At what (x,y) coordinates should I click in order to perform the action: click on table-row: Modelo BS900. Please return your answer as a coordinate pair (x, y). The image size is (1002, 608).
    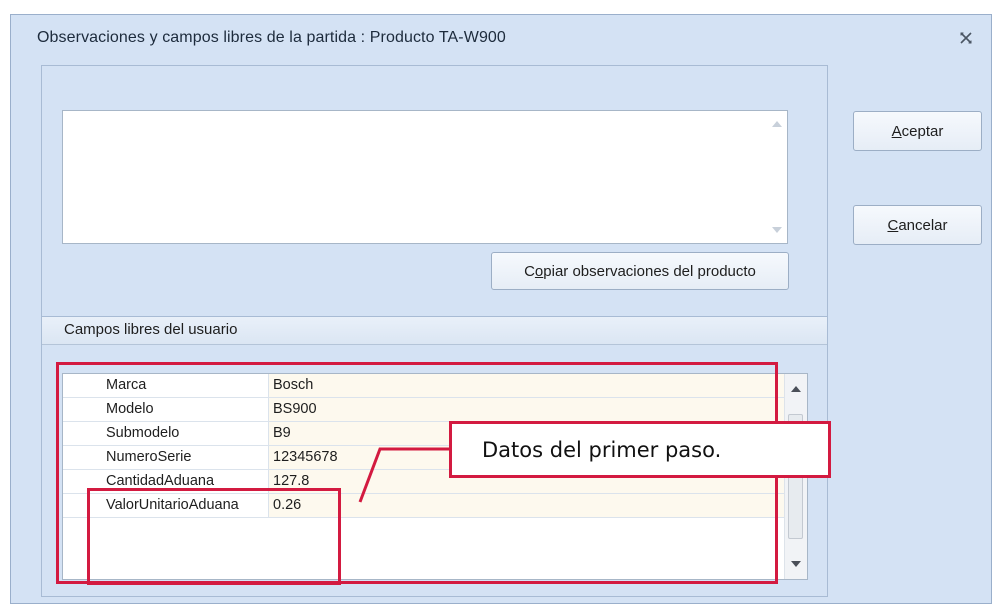
    Looking at the image, I should click on (424, 410).